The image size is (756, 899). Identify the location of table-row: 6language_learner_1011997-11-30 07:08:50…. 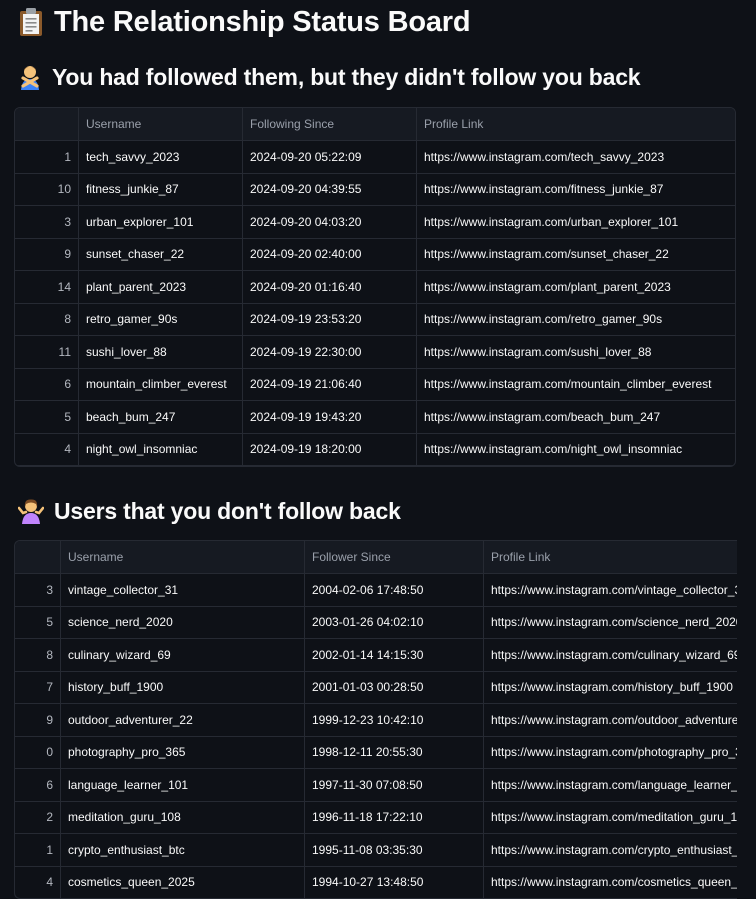
(376, 785).